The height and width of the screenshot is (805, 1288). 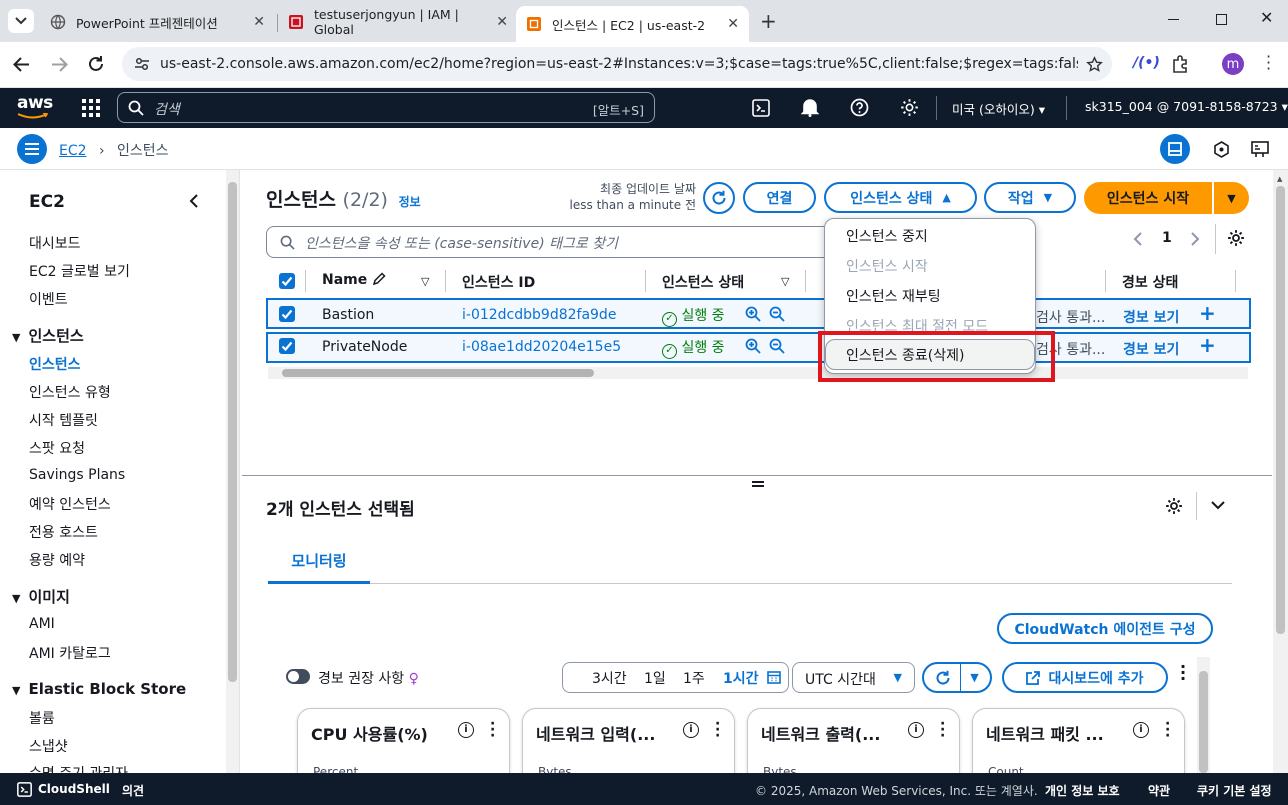 What do you see at coordinates (133, 790) in the screenshot?
I see `feedback-link: 의견` at bounding box center [133, 790].